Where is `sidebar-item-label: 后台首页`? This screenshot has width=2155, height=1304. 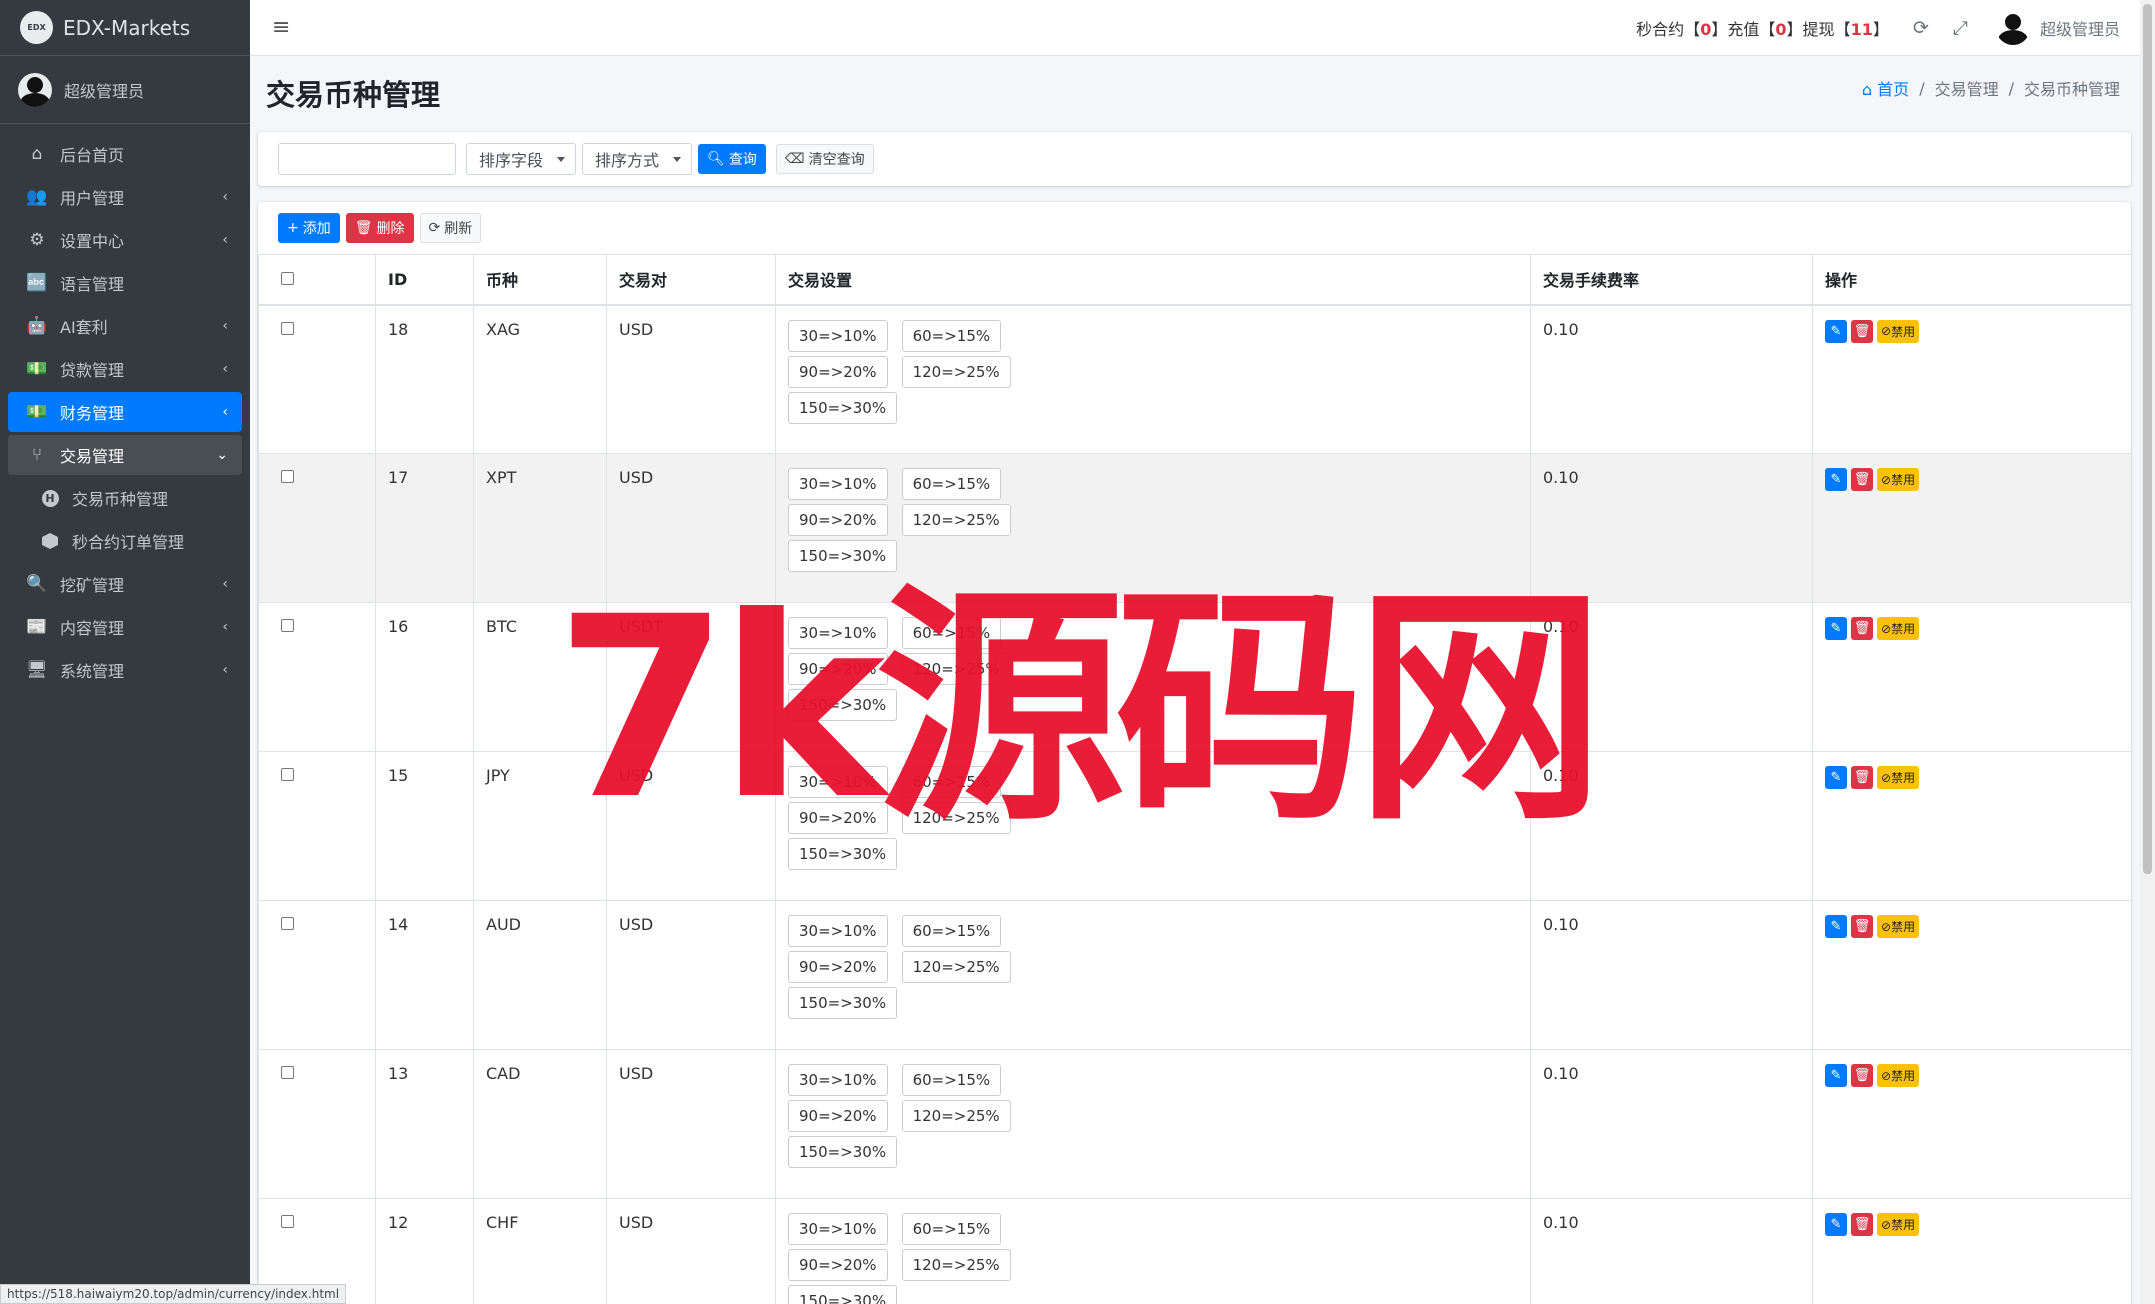
sidebar-item-label: 后台首页 is located at coordinates (92, 155).